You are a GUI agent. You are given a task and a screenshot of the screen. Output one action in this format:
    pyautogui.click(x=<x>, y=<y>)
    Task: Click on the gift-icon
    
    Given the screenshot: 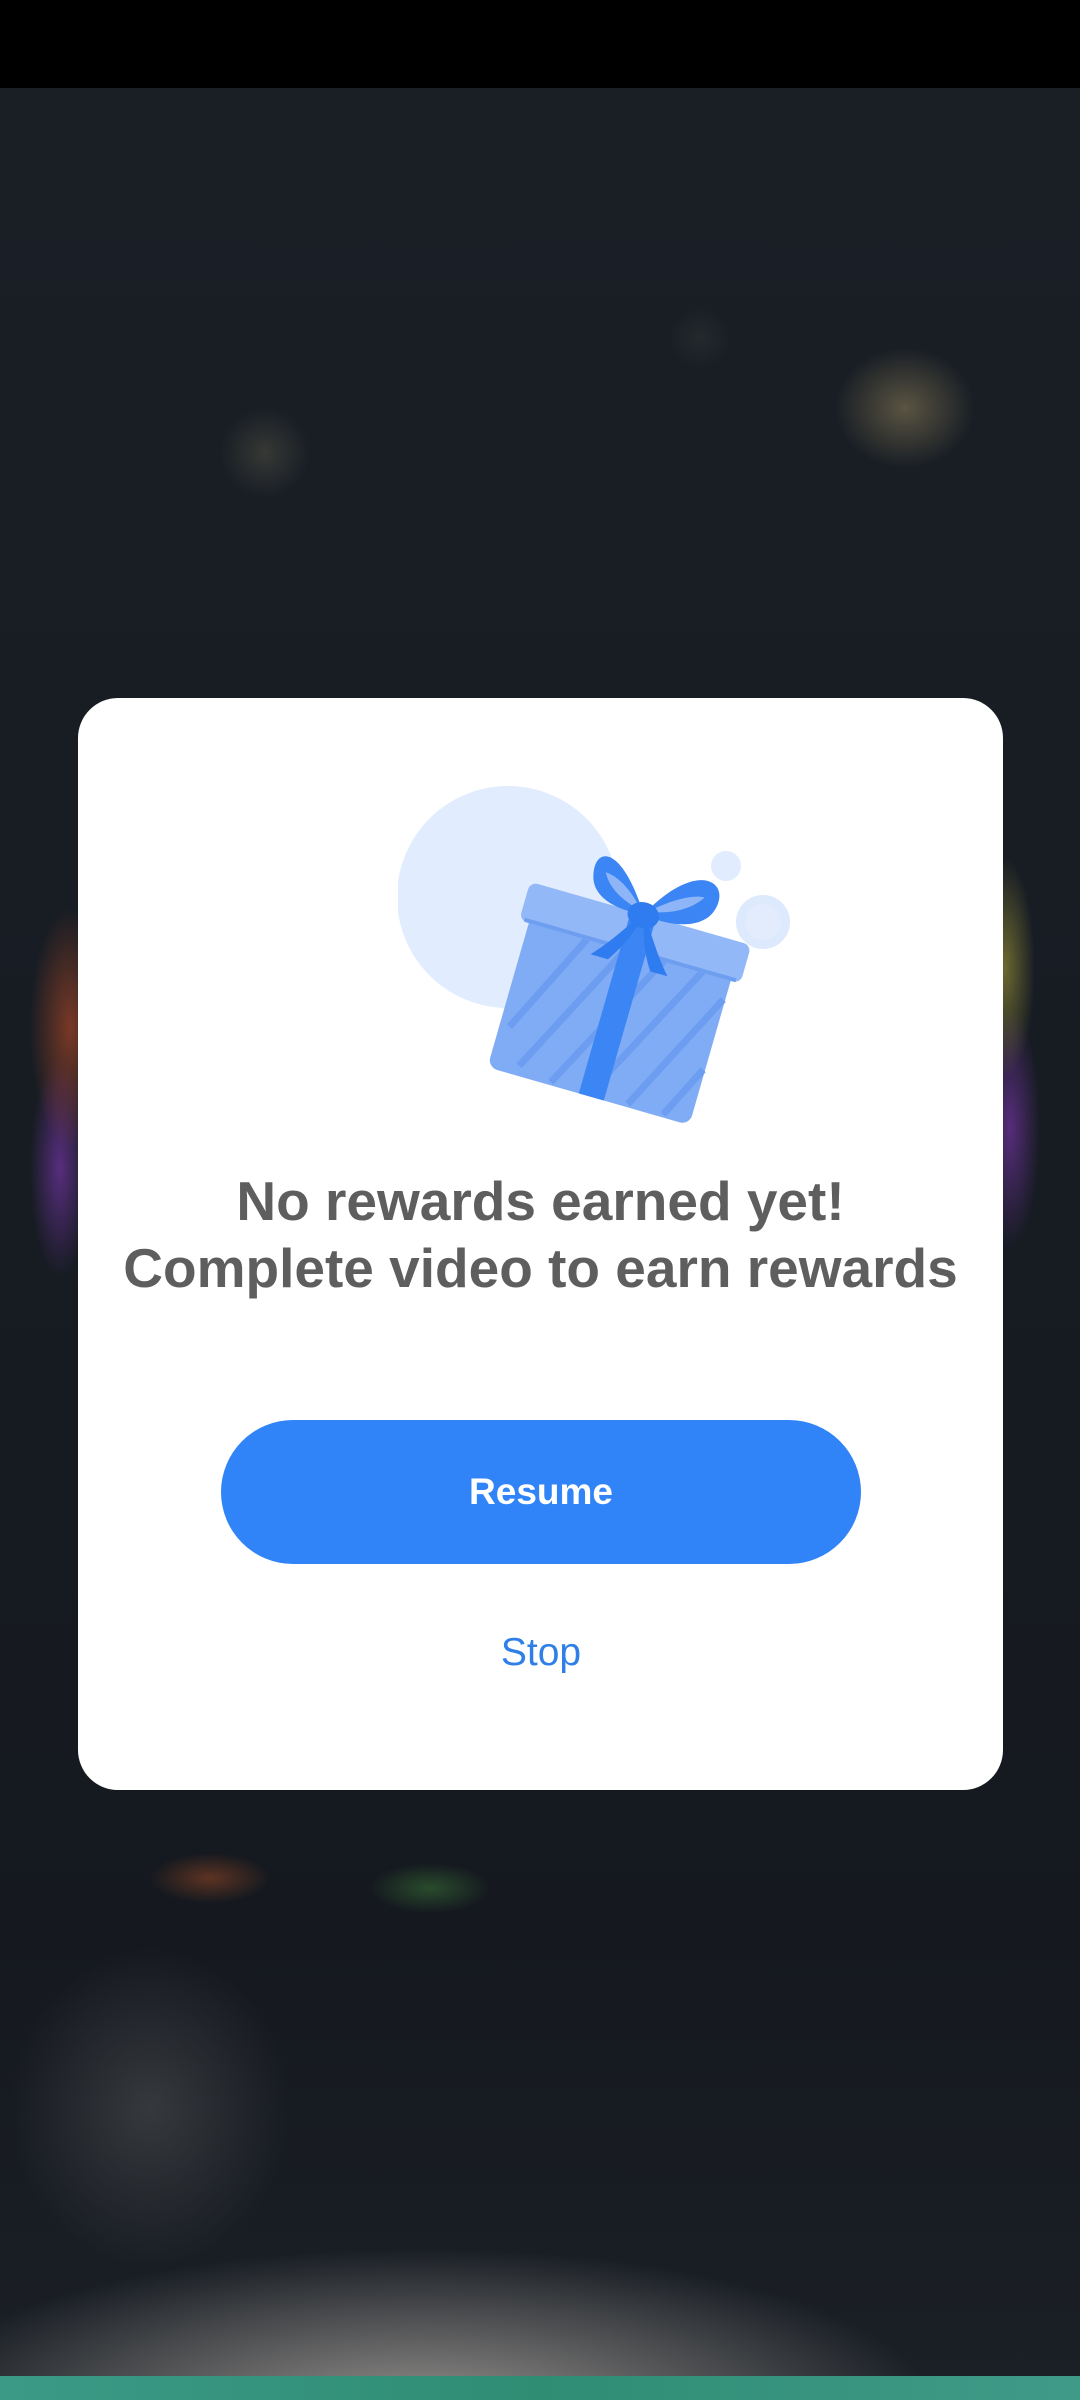 What is the action you would take?
    pyautogui.click(x=594, y=954)
    